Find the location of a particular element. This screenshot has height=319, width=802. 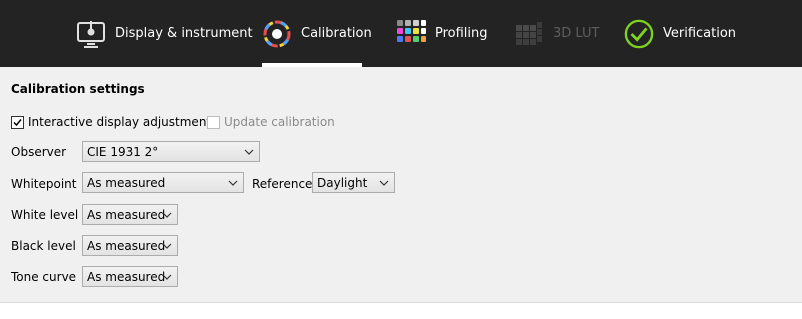

whitepoint-value: As measured is located at coordinates (126, 182).